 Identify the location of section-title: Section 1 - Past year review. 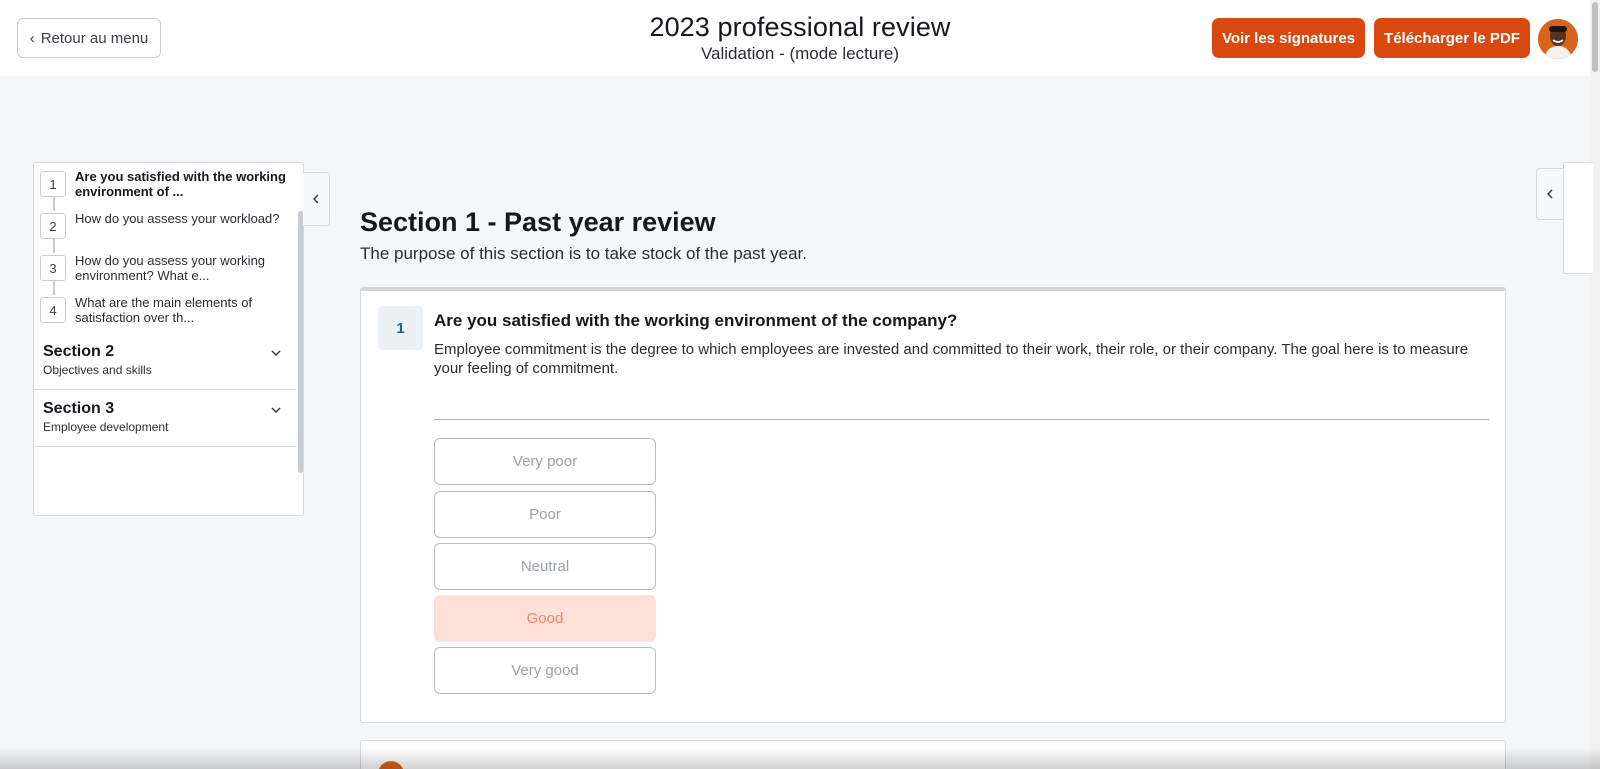
(538, 222).